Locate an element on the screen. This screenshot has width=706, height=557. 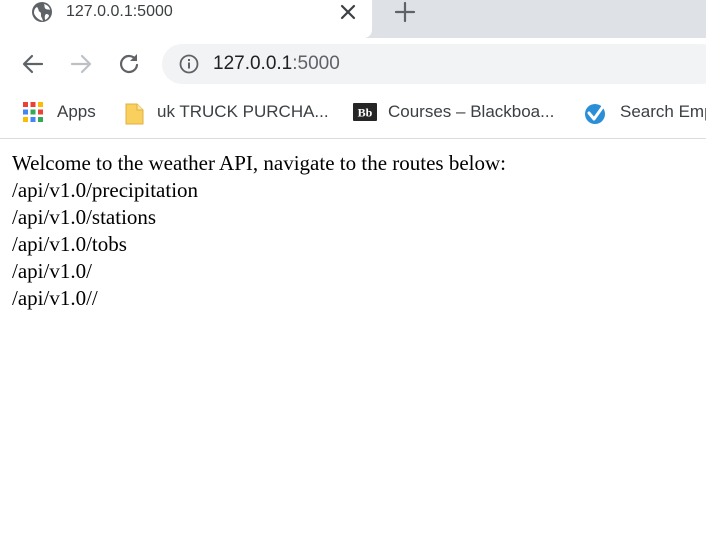
url-host: 127.0.0.1 is located at coordinates (253, 63).